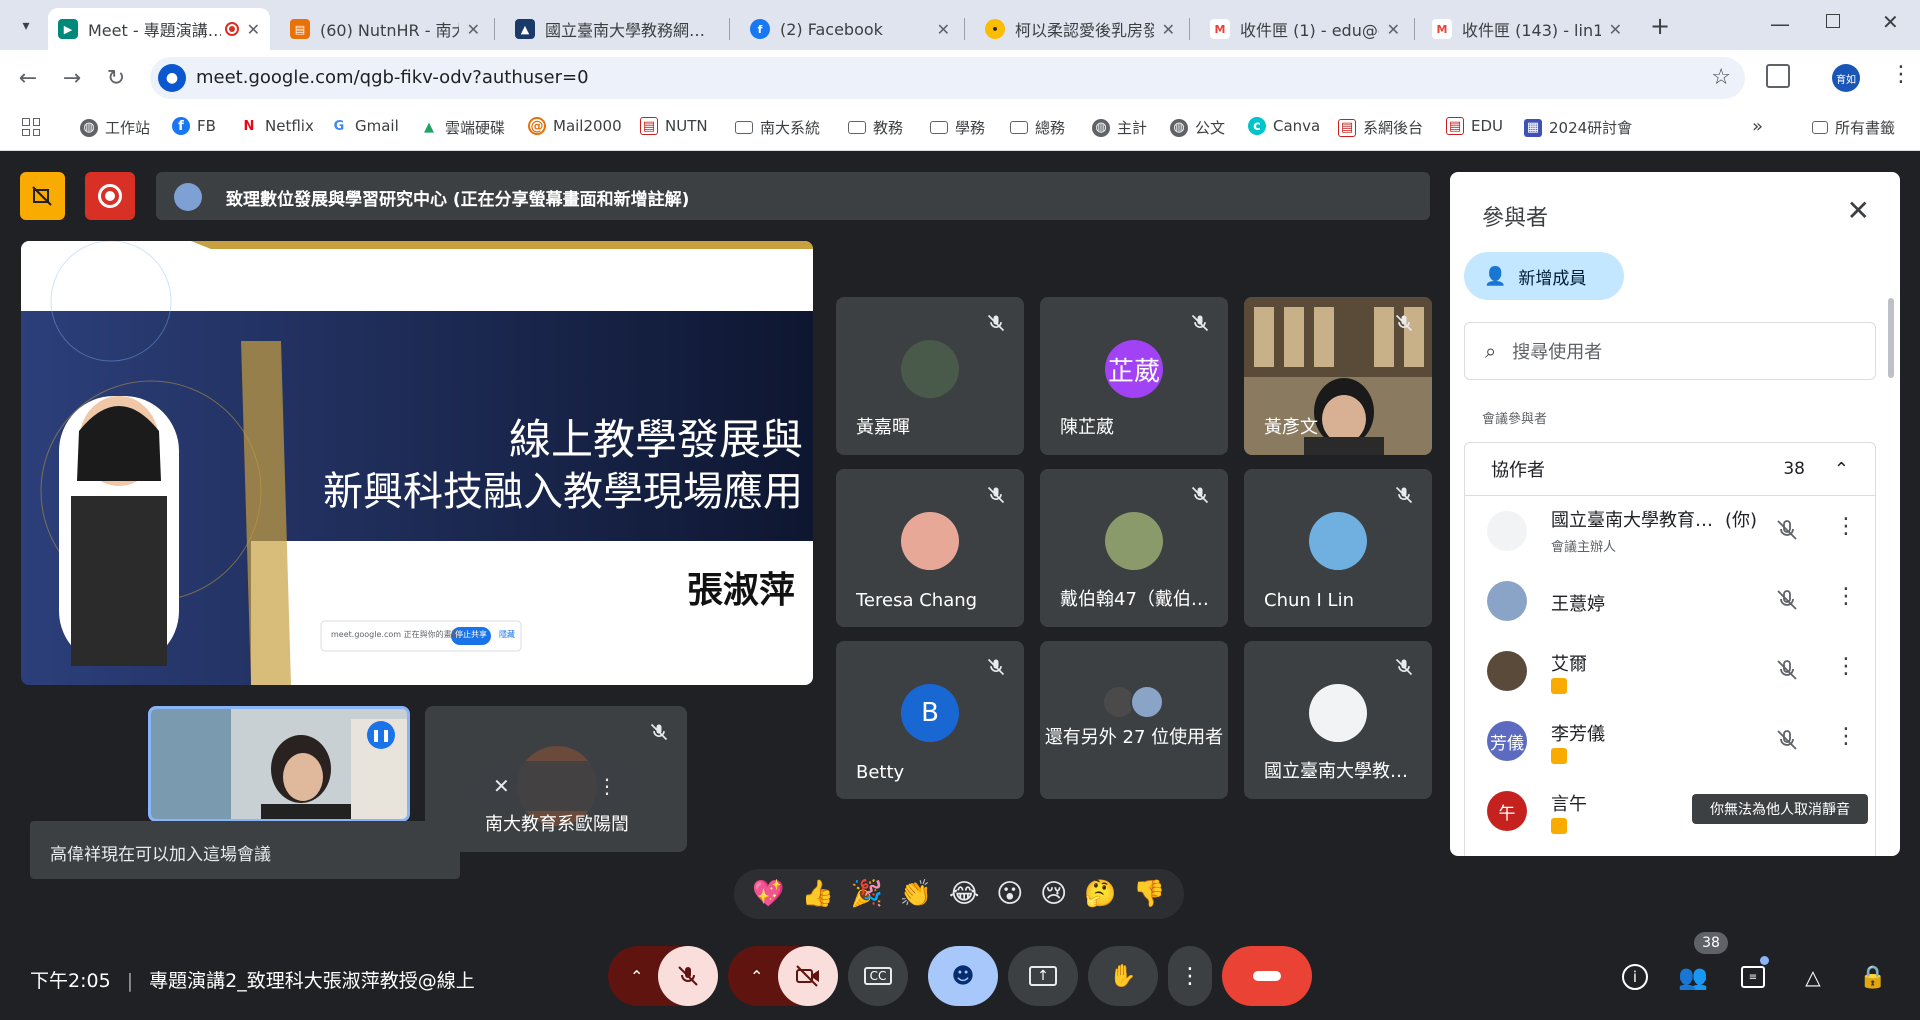 This screenshot has width=1920, height=1020. What do you see at coordinates (1134, 376) in the screenshot?
I see `participant-tile: 芷葳 陳芷葳` at bounding box center [1134, 376].